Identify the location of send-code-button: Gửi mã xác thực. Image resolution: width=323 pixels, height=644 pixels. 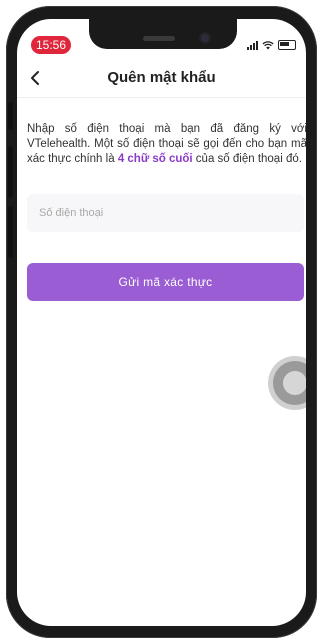
(165, 282).